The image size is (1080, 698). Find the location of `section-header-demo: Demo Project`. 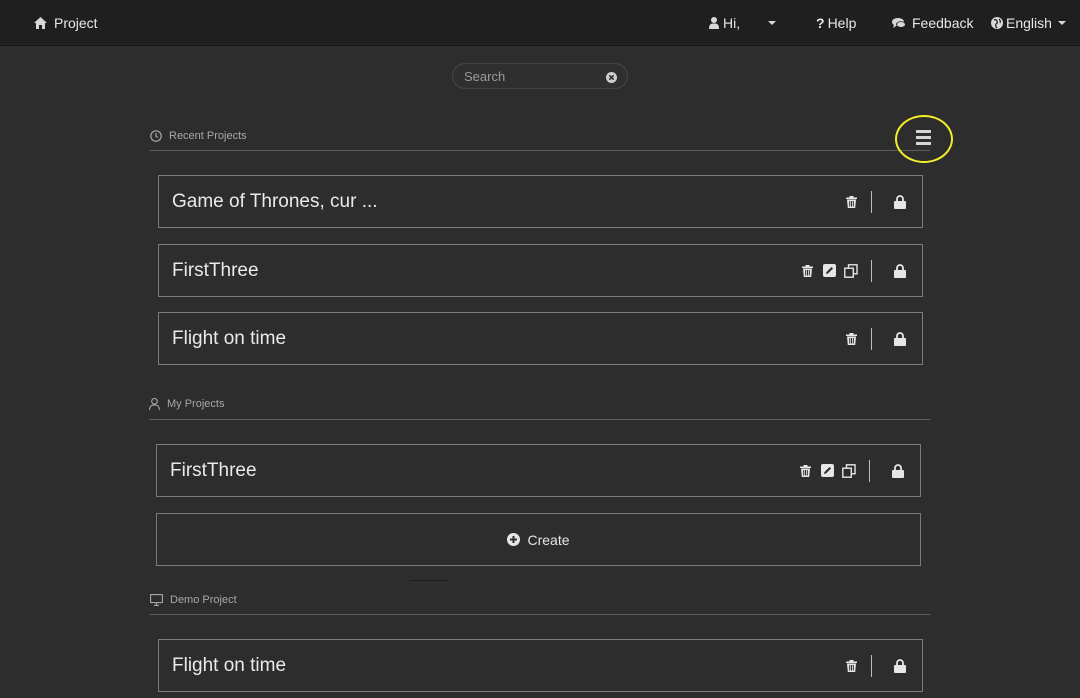

section-header-demo: Demo Project is located at coordinates (193, 600).